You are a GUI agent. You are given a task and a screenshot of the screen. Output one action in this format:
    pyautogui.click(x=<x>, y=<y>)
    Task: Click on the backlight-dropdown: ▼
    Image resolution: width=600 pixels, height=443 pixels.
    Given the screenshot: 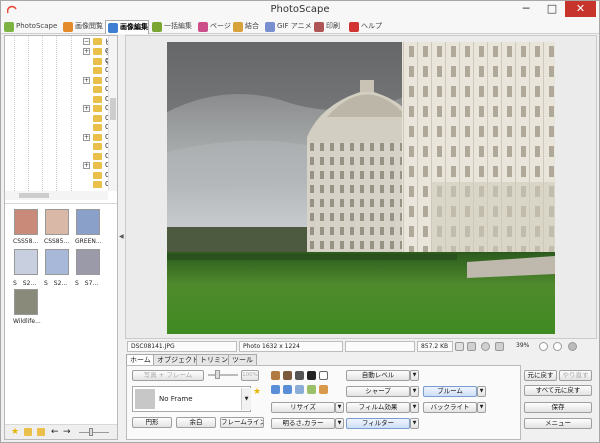 What is the action you would take?
    pyautogui.click(x=481, y=407)
    